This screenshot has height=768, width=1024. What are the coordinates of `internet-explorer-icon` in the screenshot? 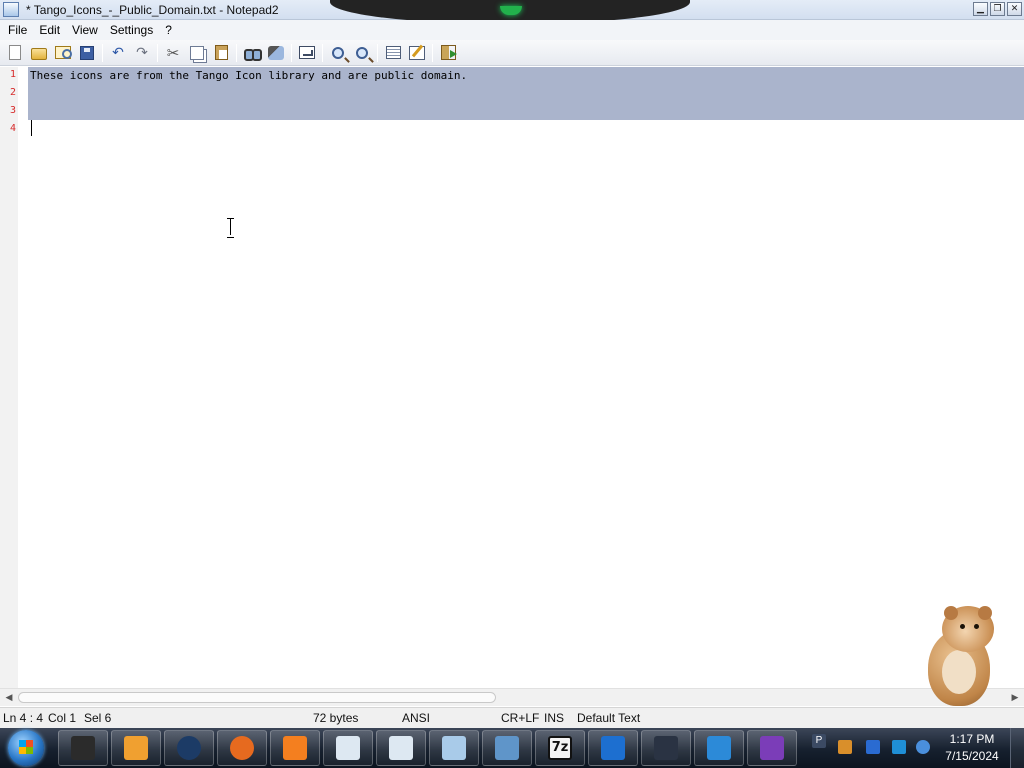 It's located at (719, 748).